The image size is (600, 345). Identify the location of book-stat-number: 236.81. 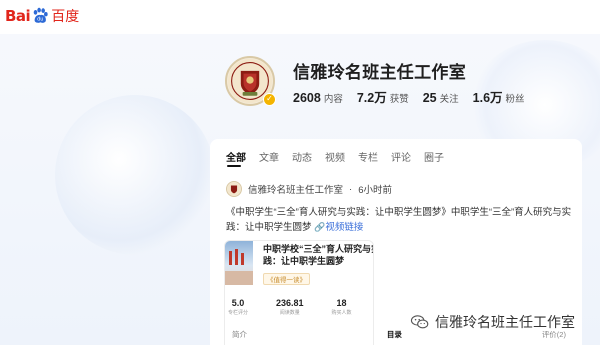
(290, 303).